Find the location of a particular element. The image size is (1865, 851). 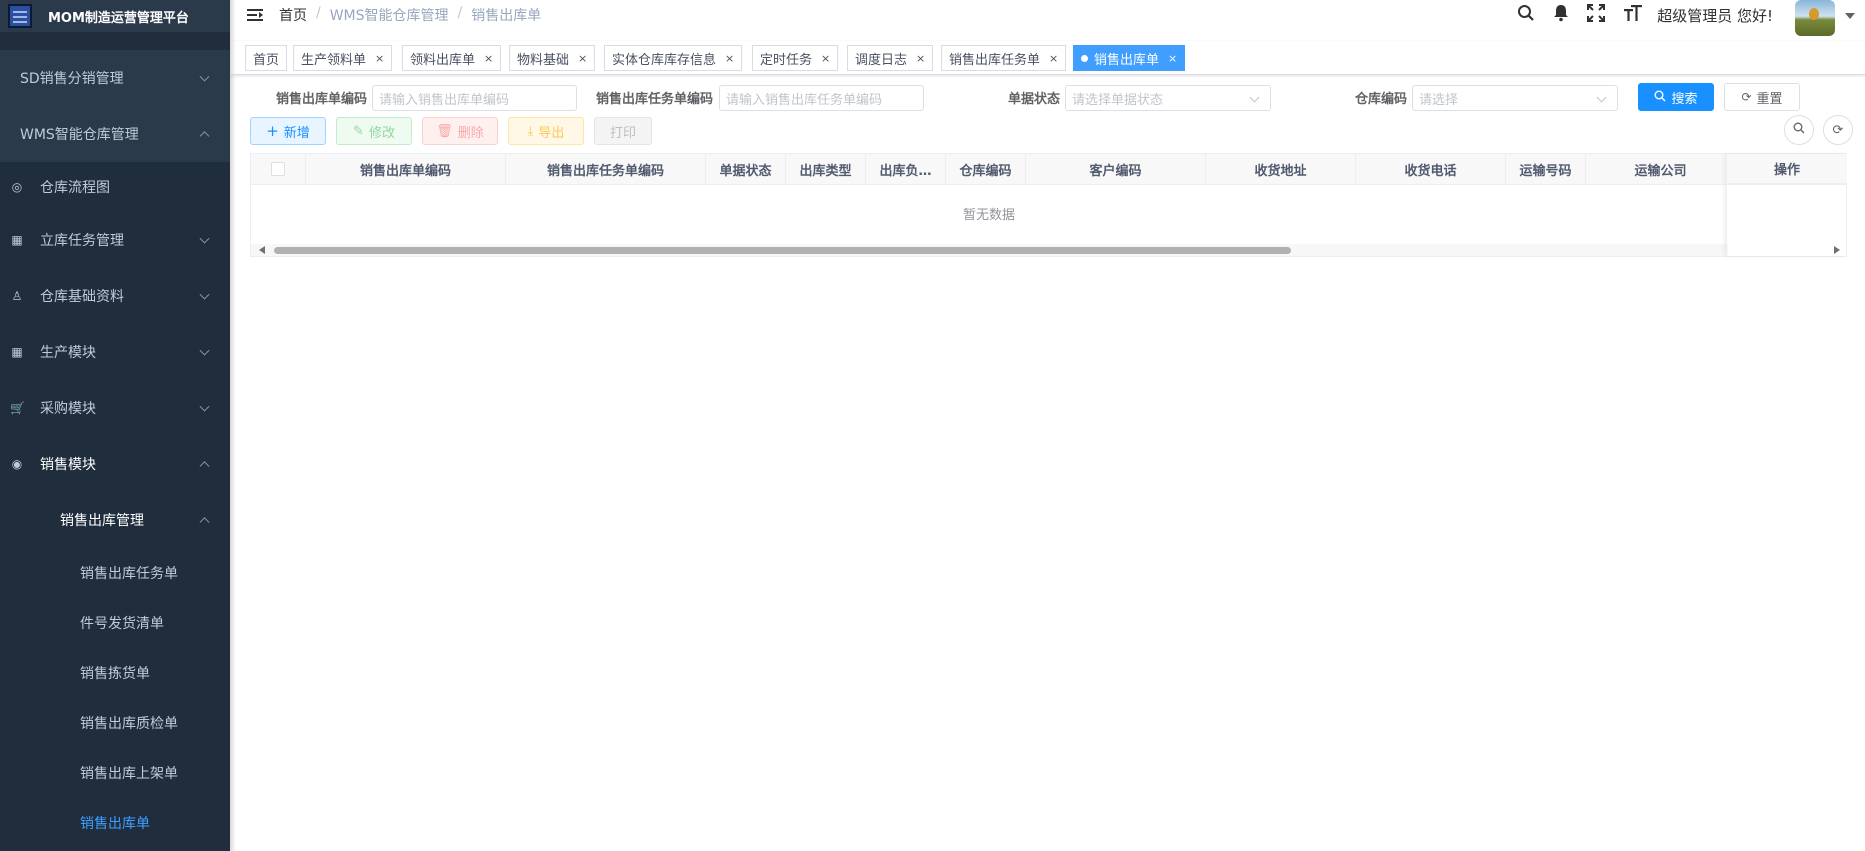

font-size-icon is located at coordinates (1633, 15).